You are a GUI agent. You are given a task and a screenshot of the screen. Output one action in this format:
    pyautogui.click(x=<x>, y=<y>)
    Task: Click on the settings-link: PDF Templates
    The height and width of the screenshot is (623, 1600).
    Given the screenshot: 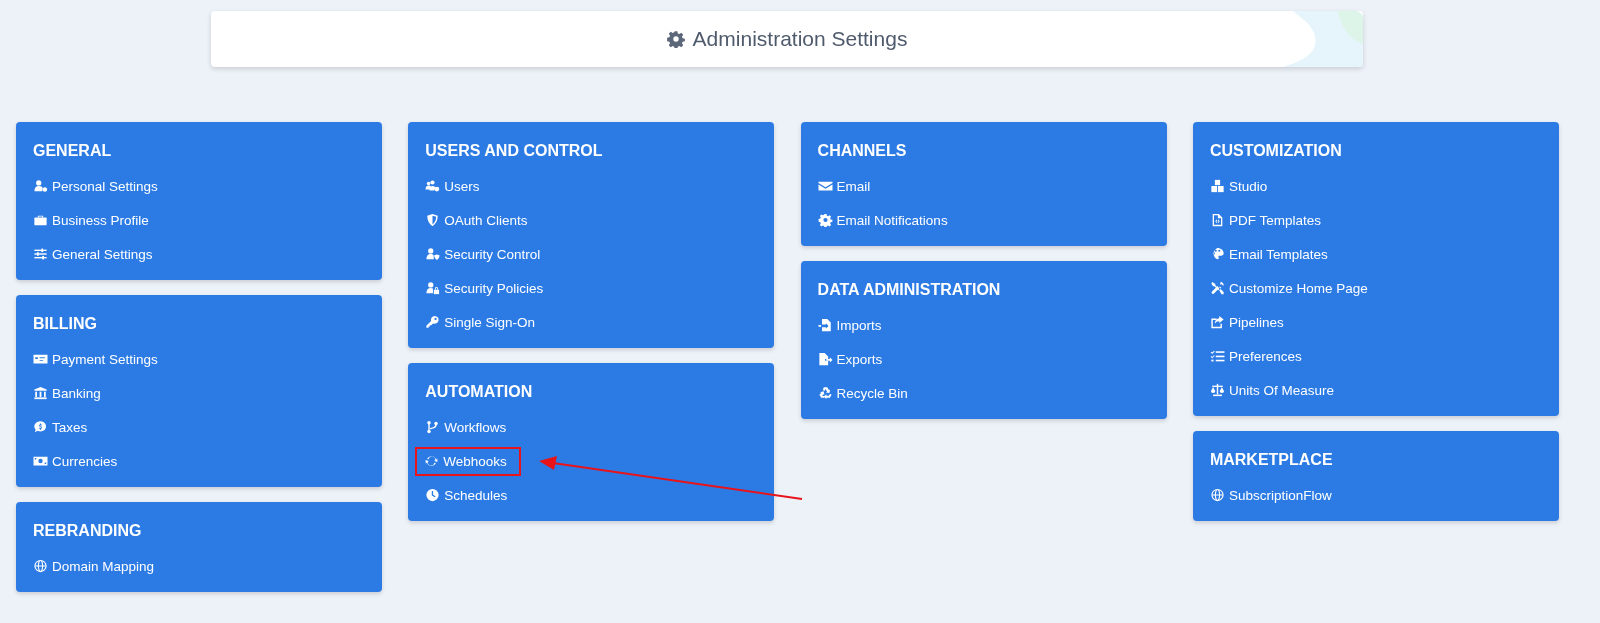 What is the action you would take?
    pyautogui.click(x=1265, y=220)
    